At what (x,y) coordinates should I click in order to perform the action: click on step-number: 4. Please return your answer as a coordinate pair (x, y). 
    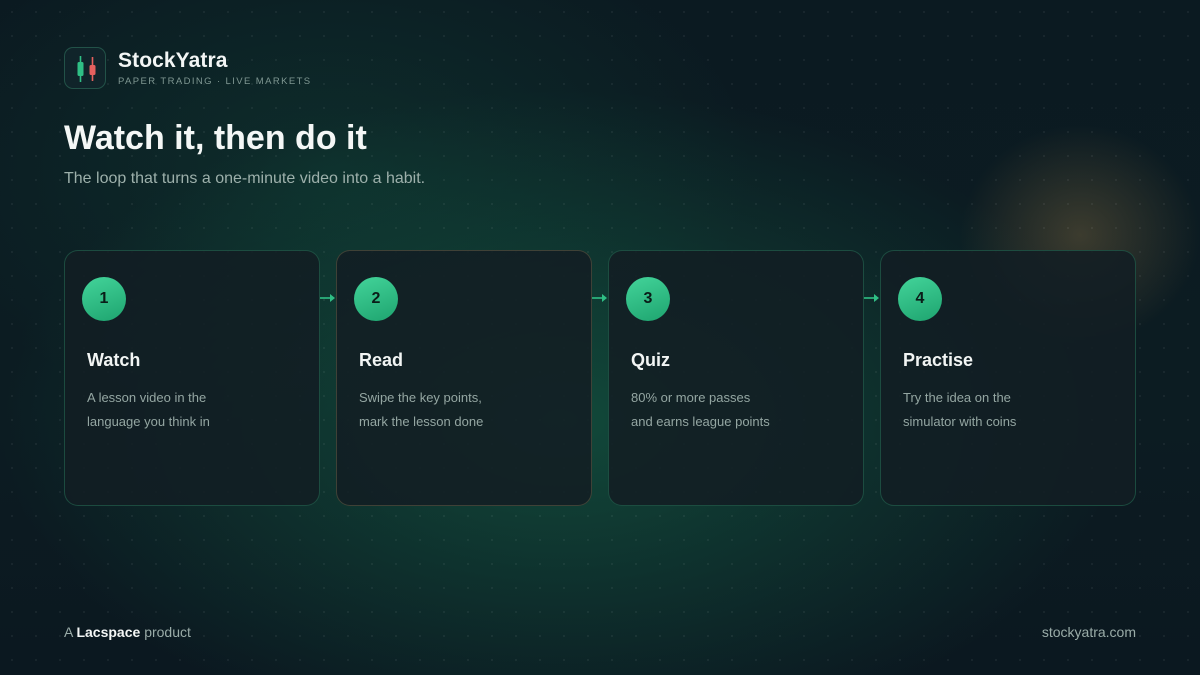
    Looking at the image, I should click on (920, 299).